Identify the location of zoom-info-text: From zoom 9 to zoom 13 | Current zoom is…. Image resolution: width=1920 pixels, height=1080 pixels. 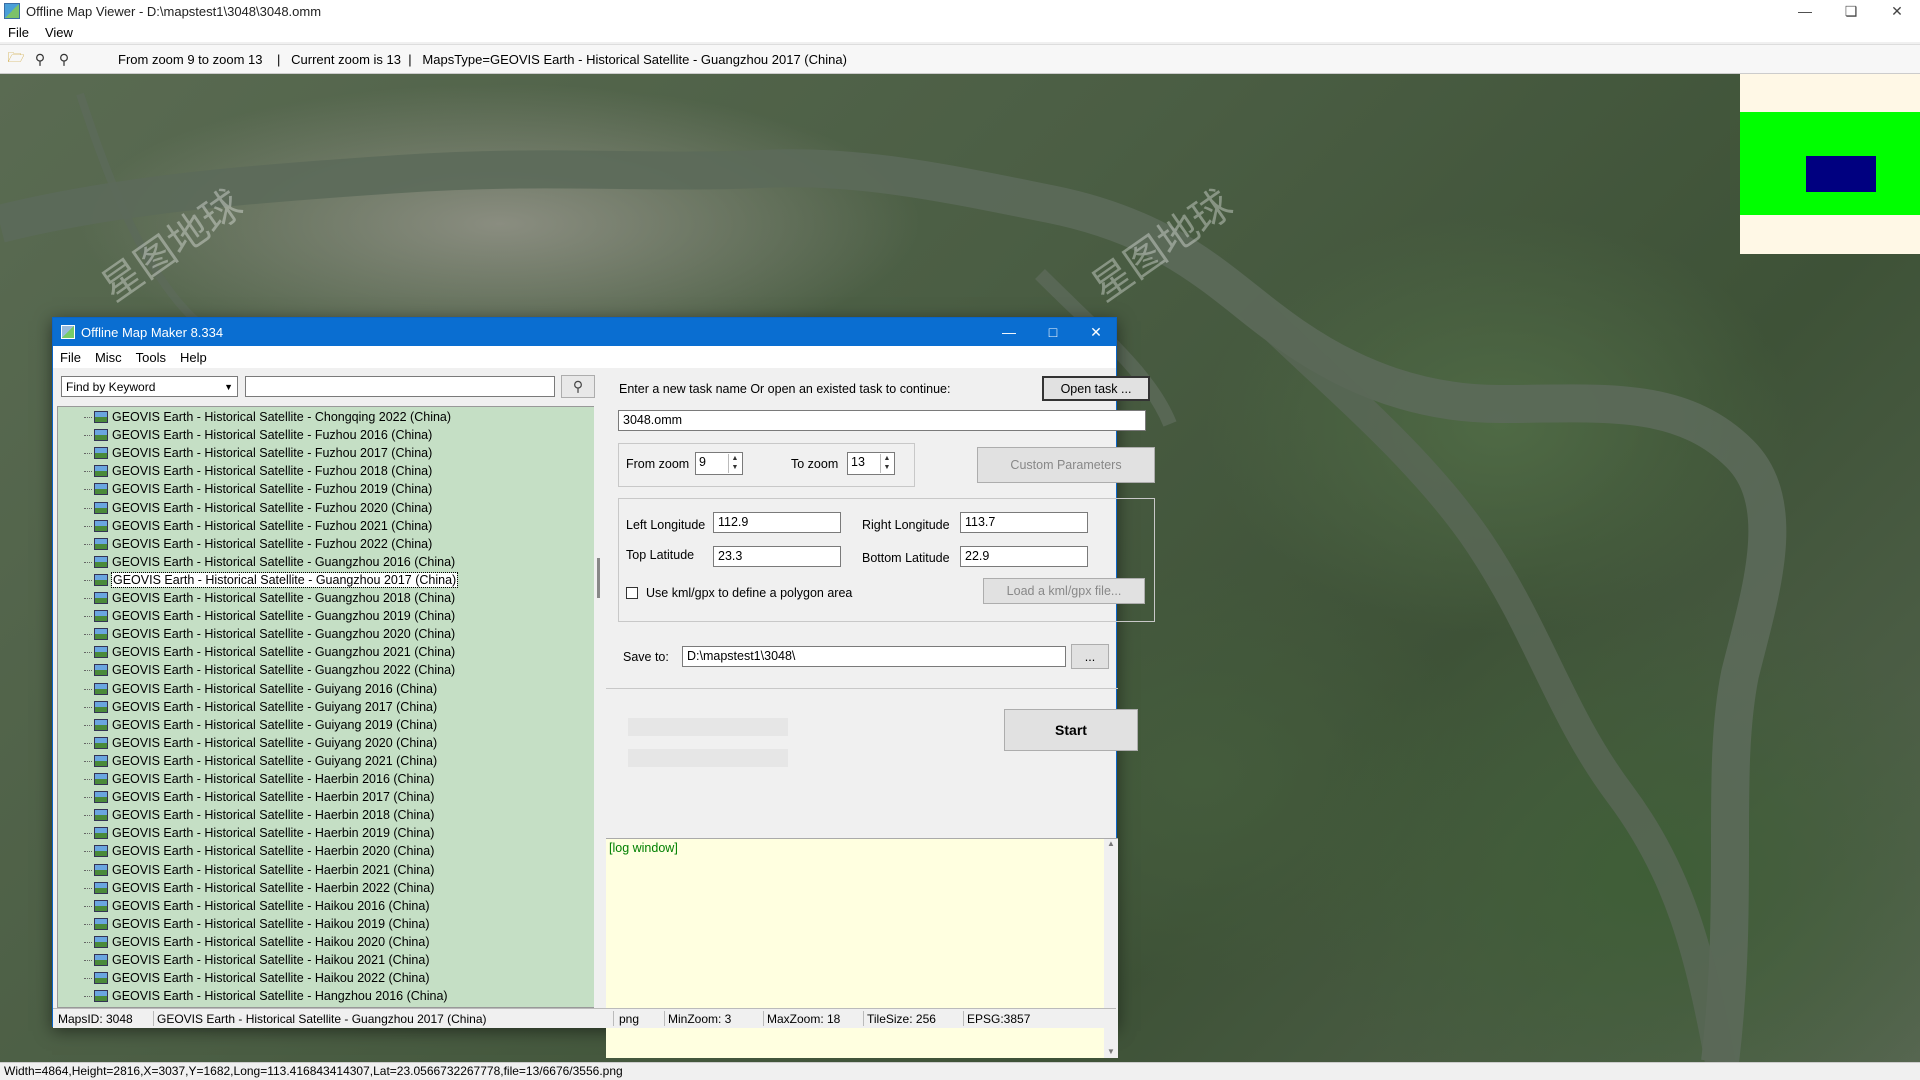
(482, 59).